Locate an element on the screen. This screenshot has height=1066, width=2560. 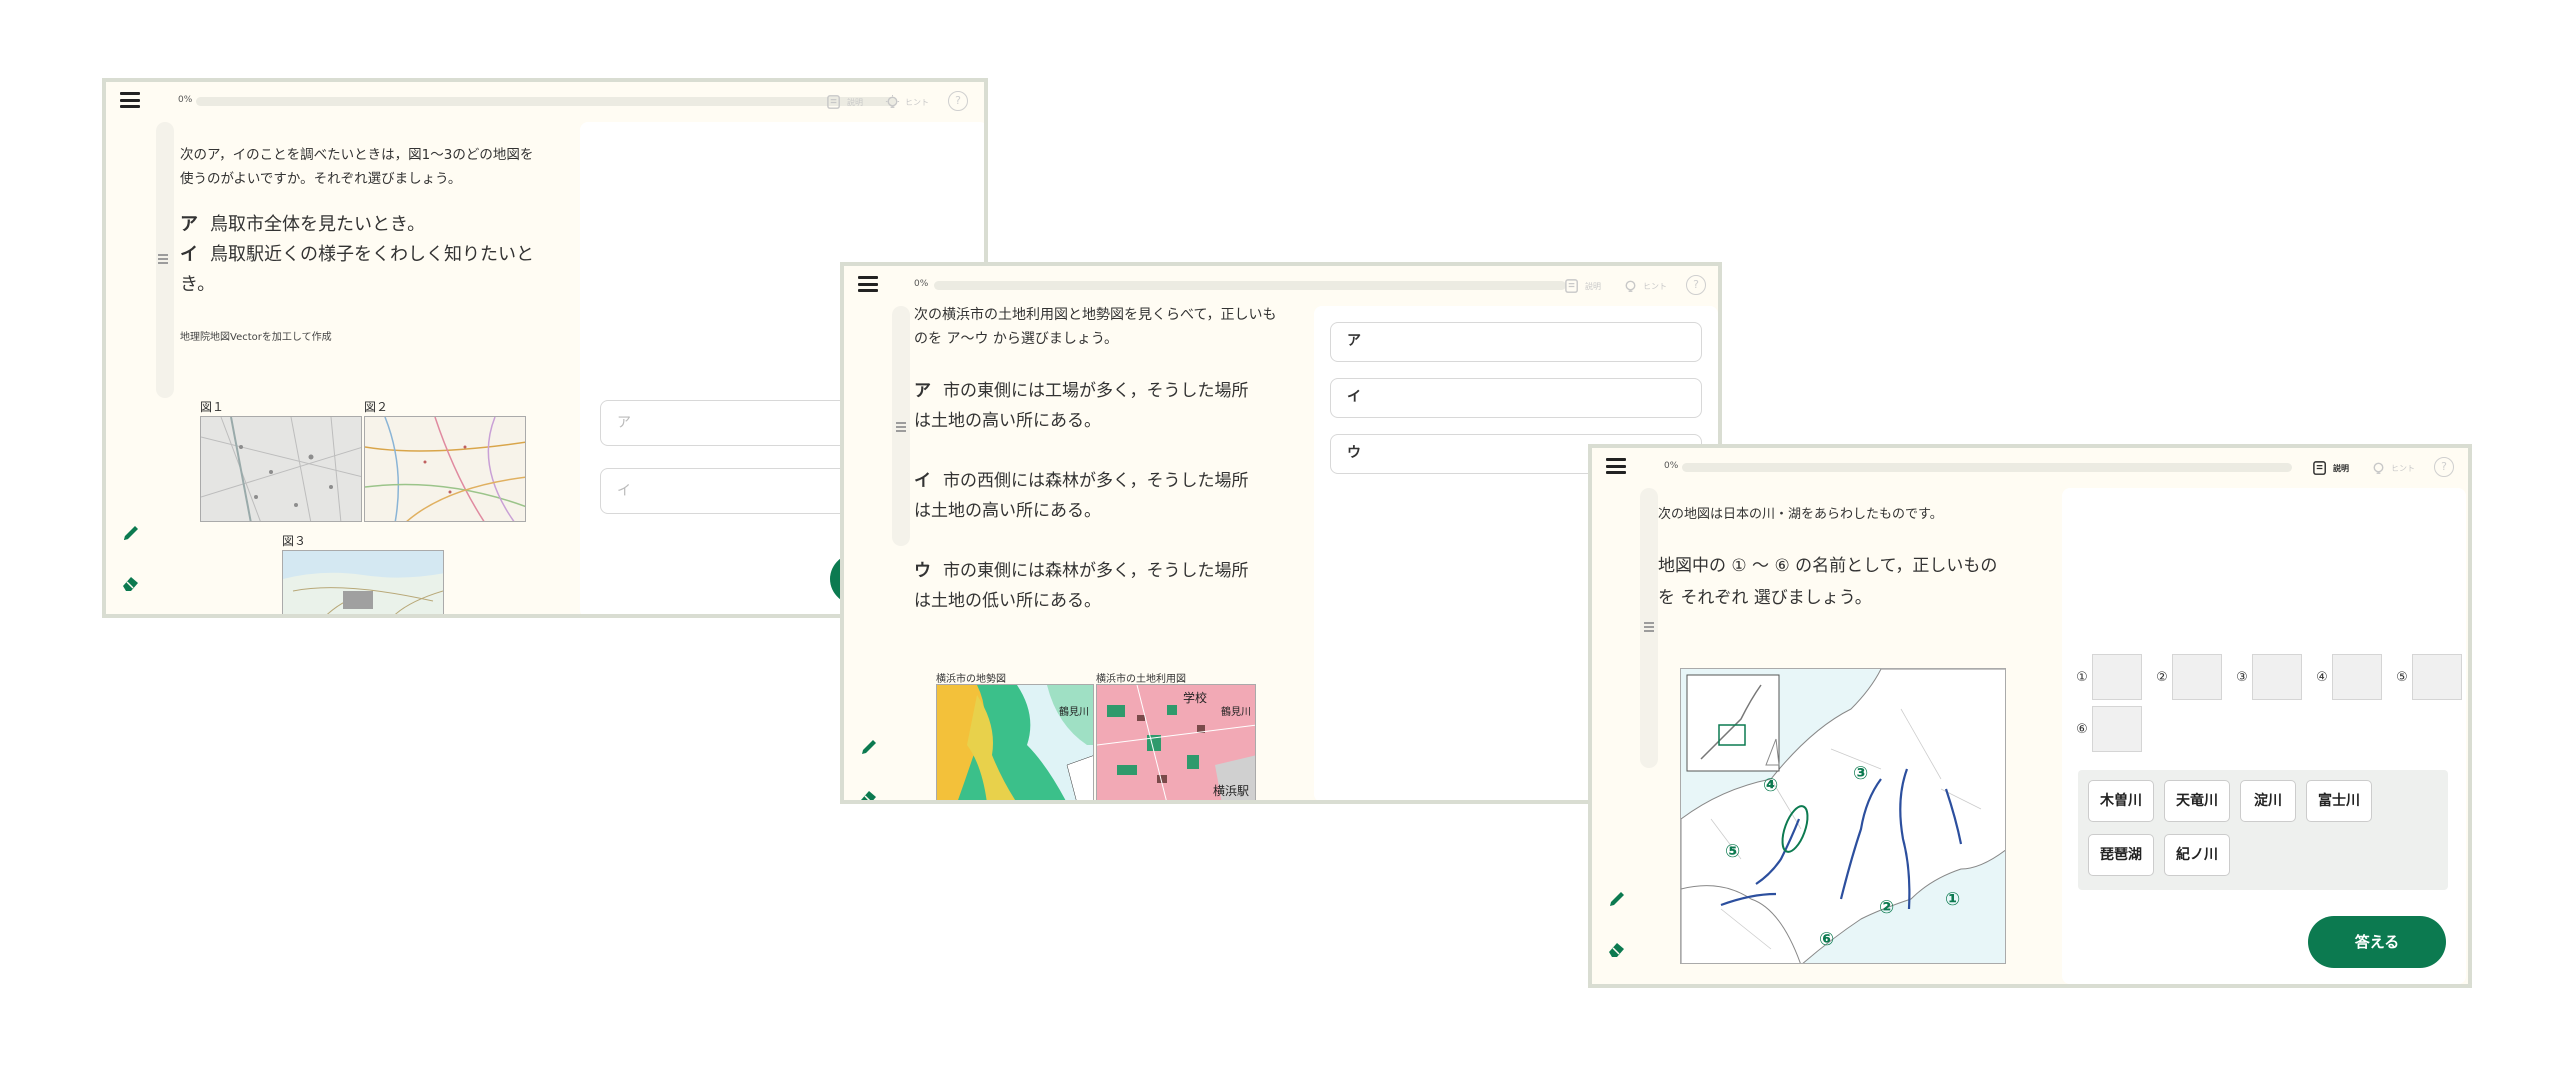
map-title-terrain: 横浜市の地勢図 is located at coordinates (971, 679).